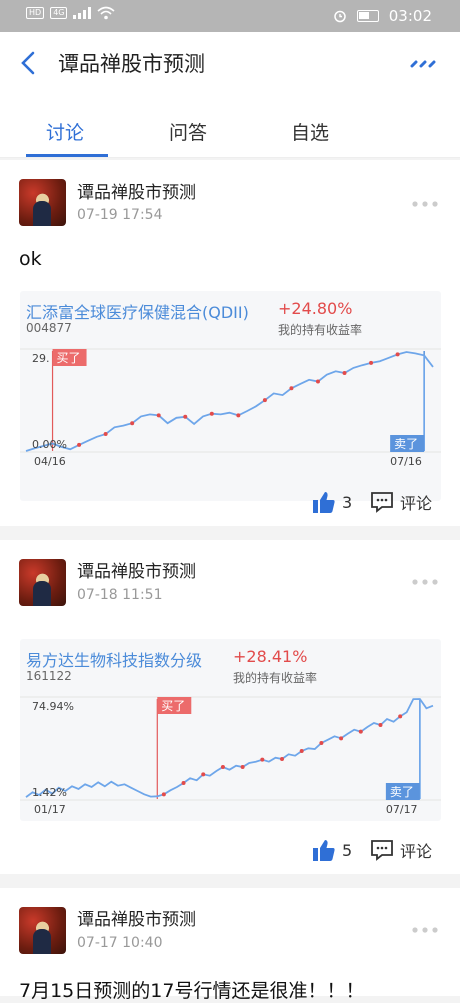  I want to click on x-start-label: 04/16, so click(50, 461).